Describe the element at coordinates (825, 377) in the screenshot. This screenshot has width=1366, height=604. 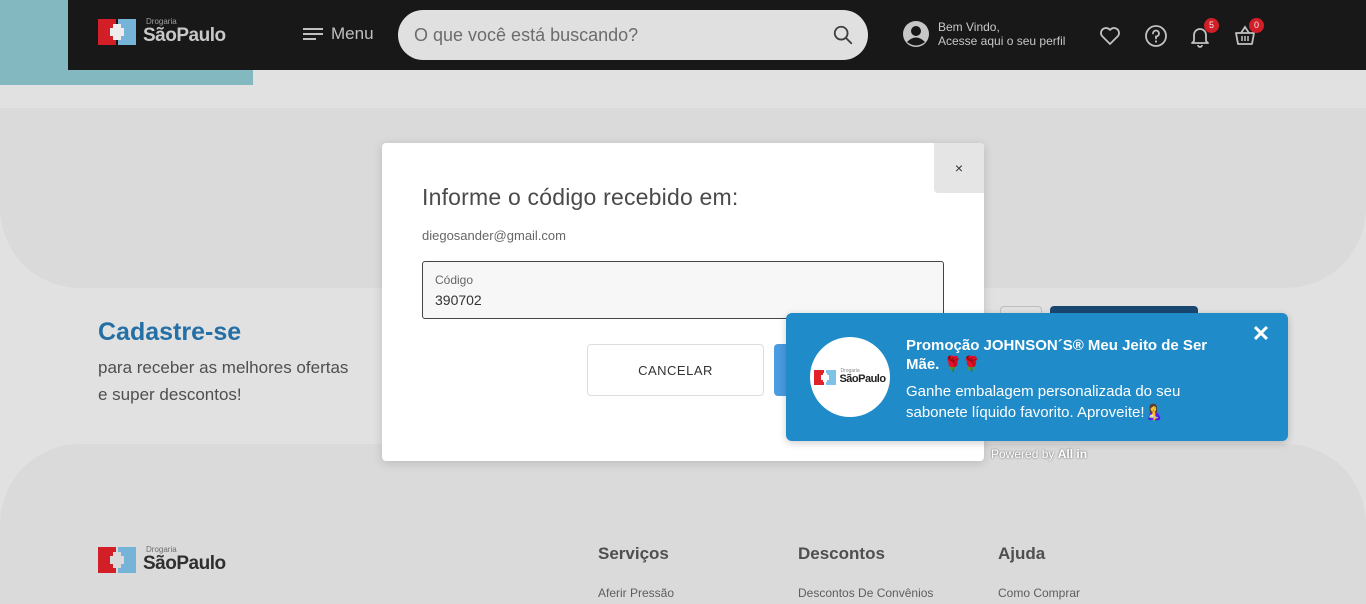
I see `push-logo-cross-icon` at that location.